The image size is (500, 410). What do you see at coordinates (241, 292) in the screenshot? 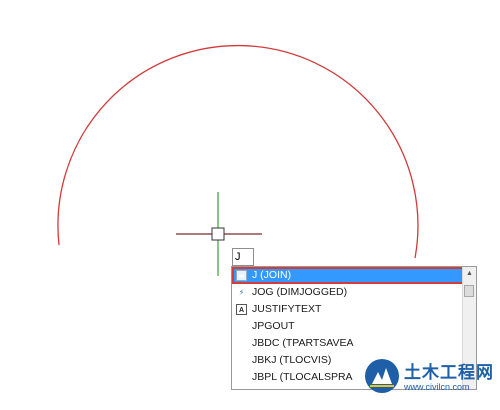
I see `dimjogged-icon: ⚡` at bounding box center [241, 292].